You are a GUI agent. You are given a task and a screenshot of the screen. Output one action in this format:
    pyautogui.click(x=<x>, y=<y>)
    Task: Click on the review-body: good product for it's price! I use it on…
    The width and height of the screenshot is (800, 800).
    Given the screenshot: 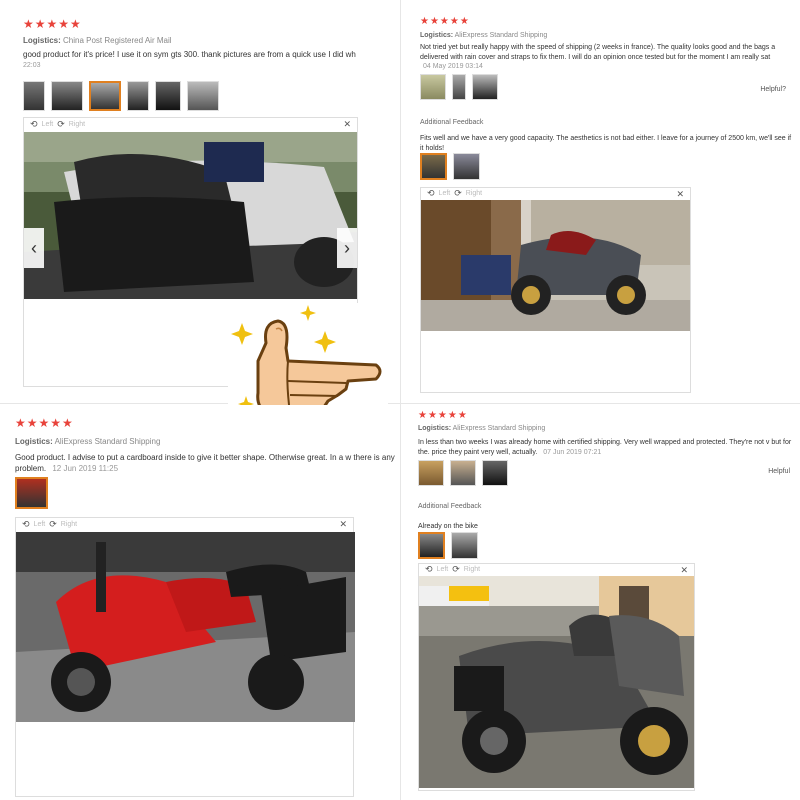 What is the action you would take?
    pyautogui.click(x=189, y=54)
    